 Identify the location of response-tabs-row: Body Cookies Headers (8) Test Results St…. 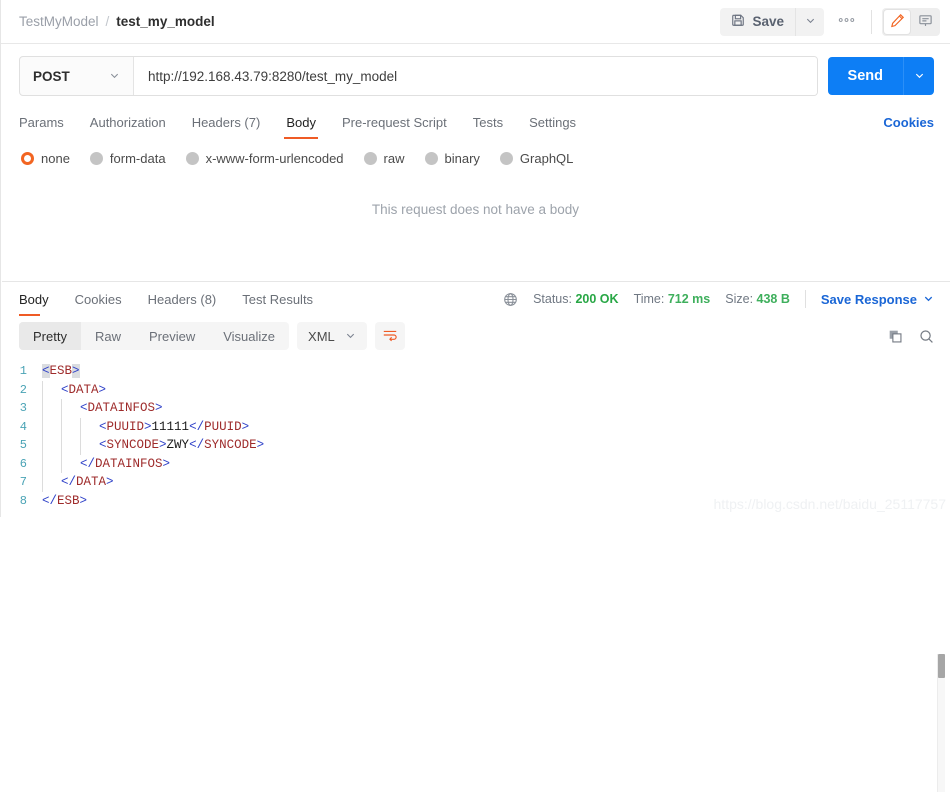
(476, 299).